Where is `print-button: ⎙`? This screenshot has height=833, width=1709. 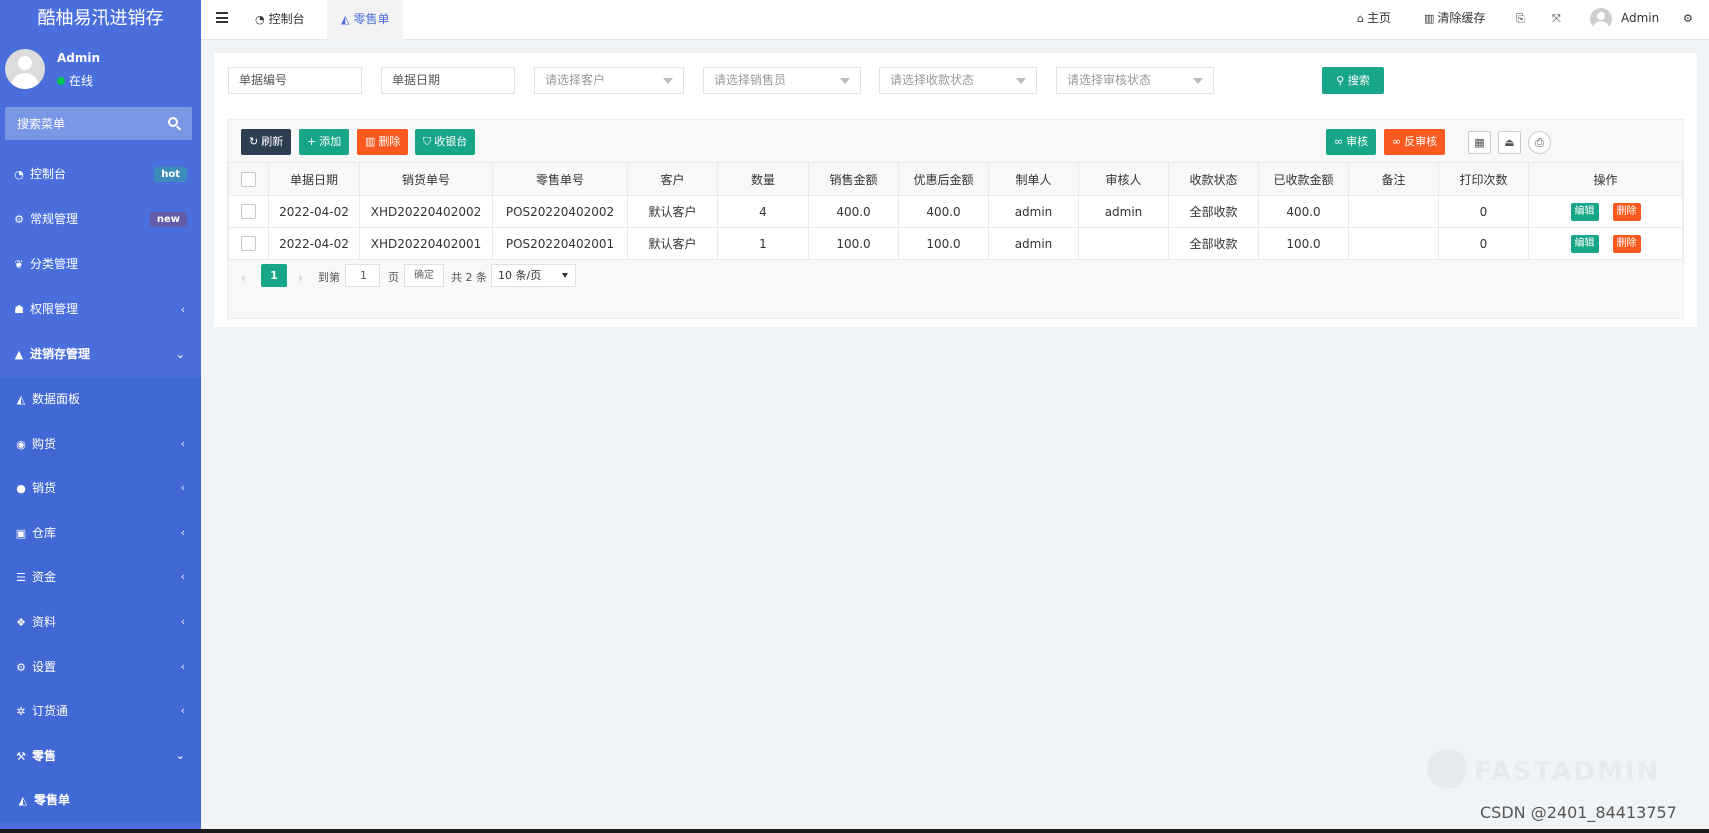
print-button: ⎙ is located at coordinates (1539, 142).